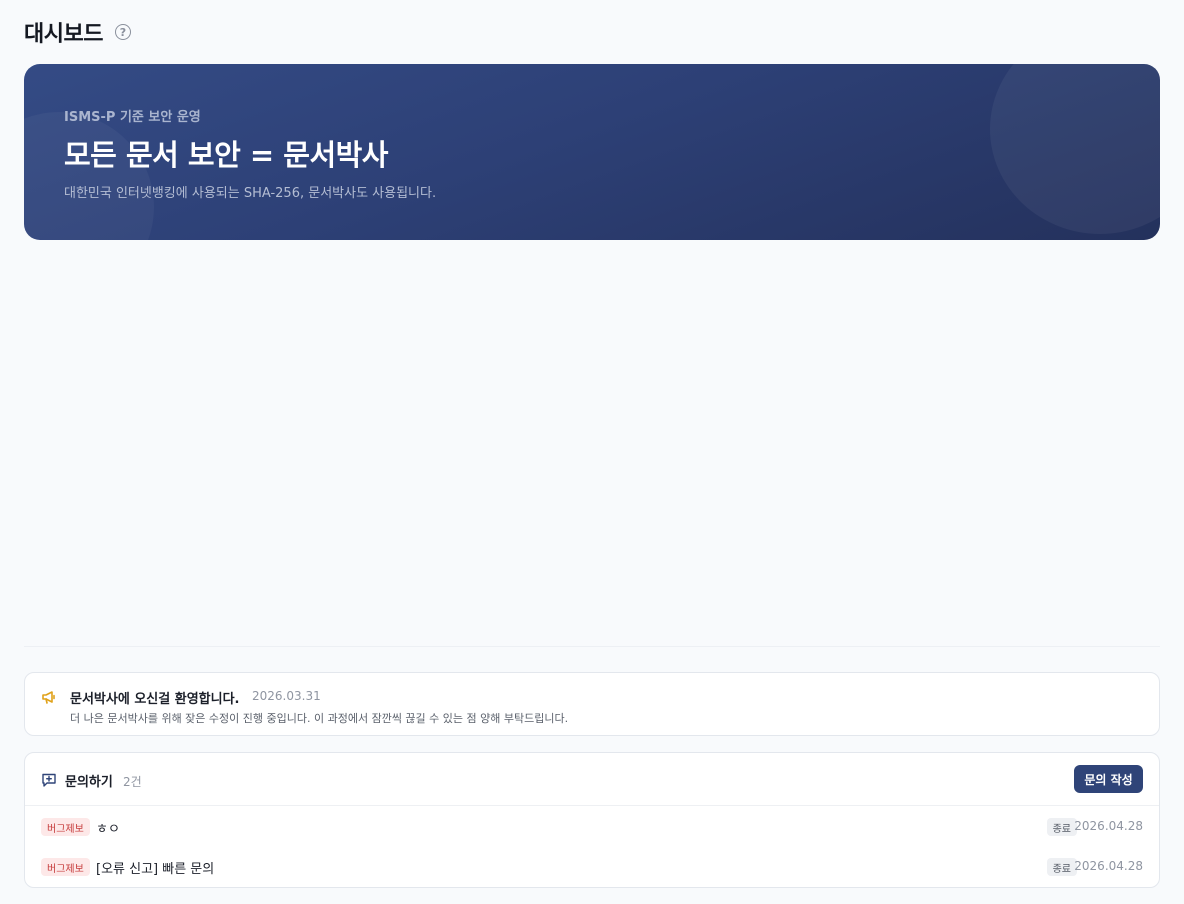  I want to click on notice-title: 문서박사에 오신걸 환영합니다., so click(155, 699).